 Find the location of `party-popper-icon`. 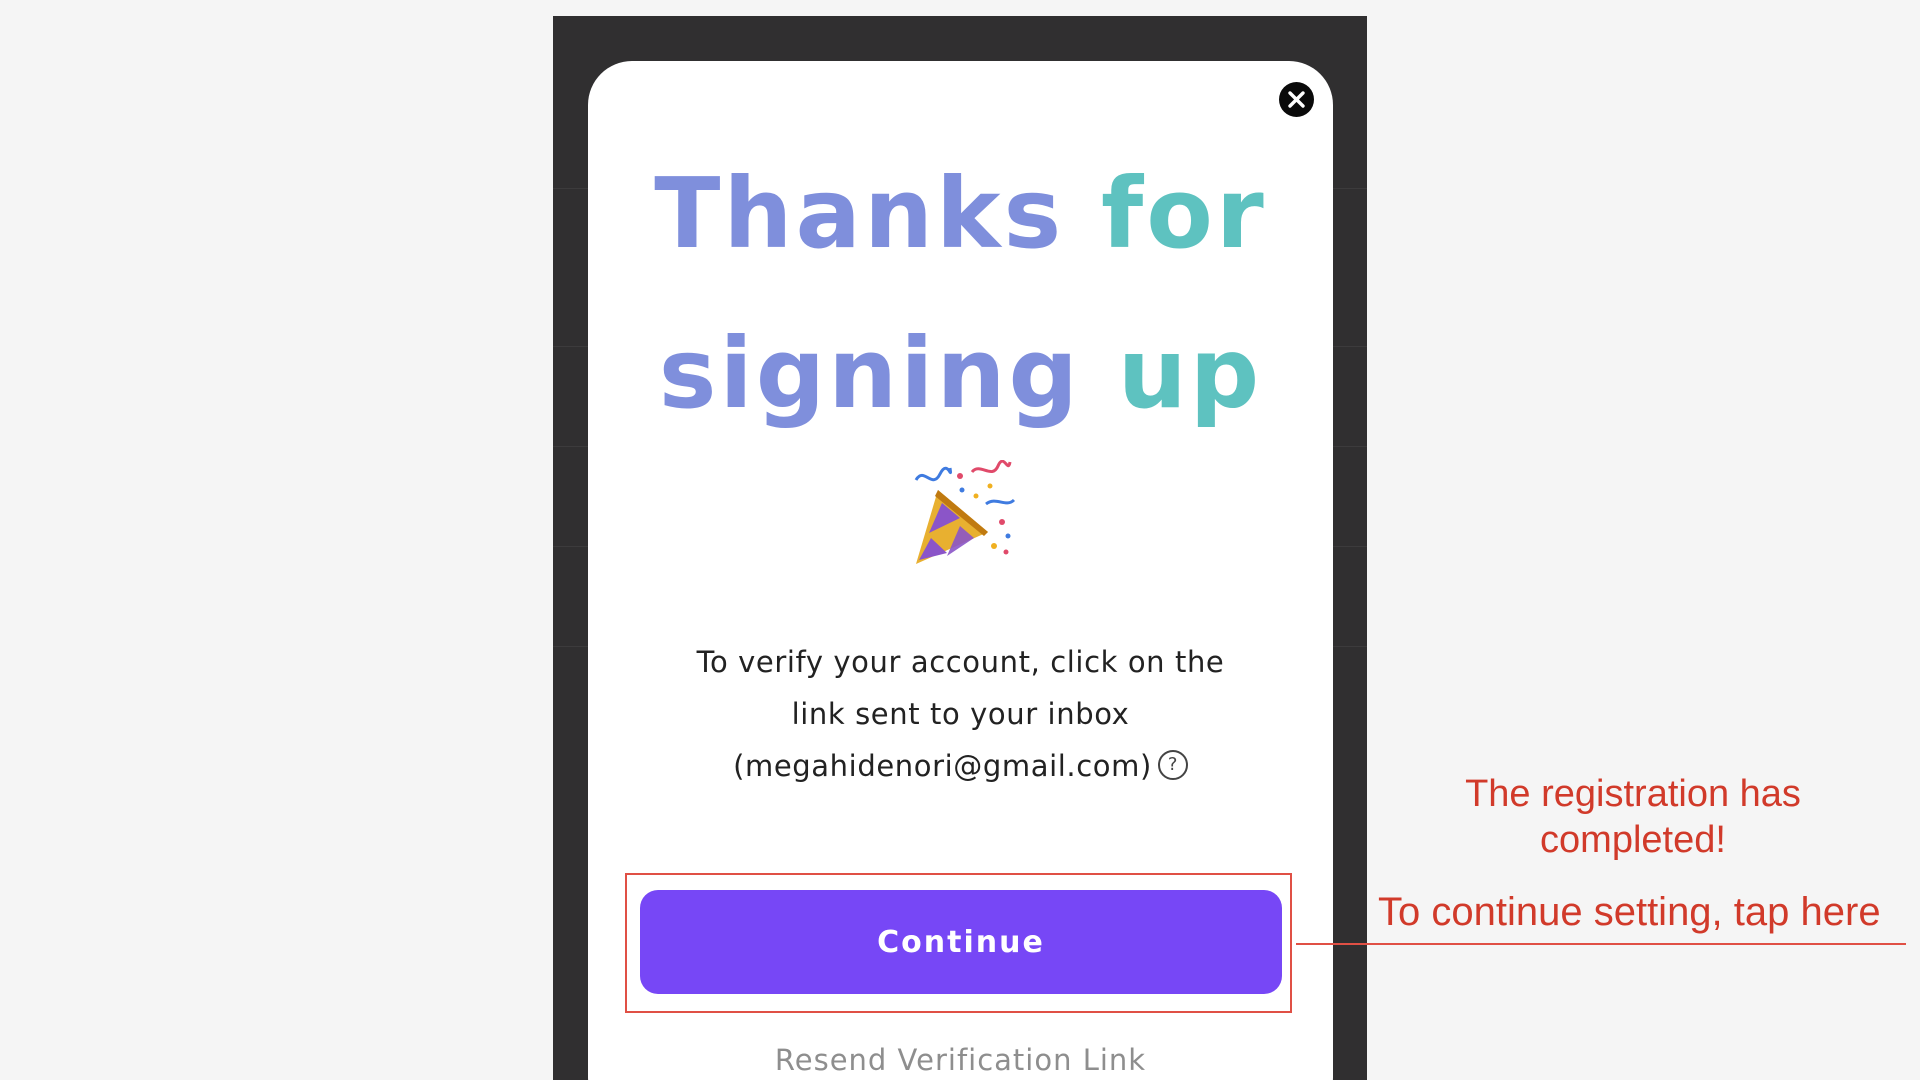

party-popper-icon is located at coordinates (965, 512).